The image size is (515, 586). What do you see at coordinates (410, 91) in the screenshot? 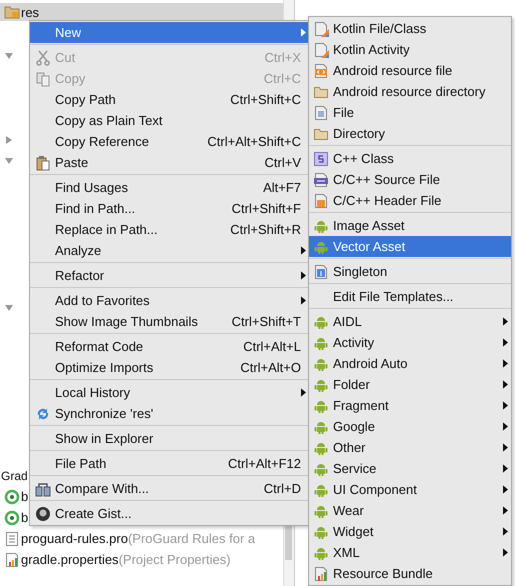
I see `menu-item: Android resource directory` at bounding box center [410, 91].